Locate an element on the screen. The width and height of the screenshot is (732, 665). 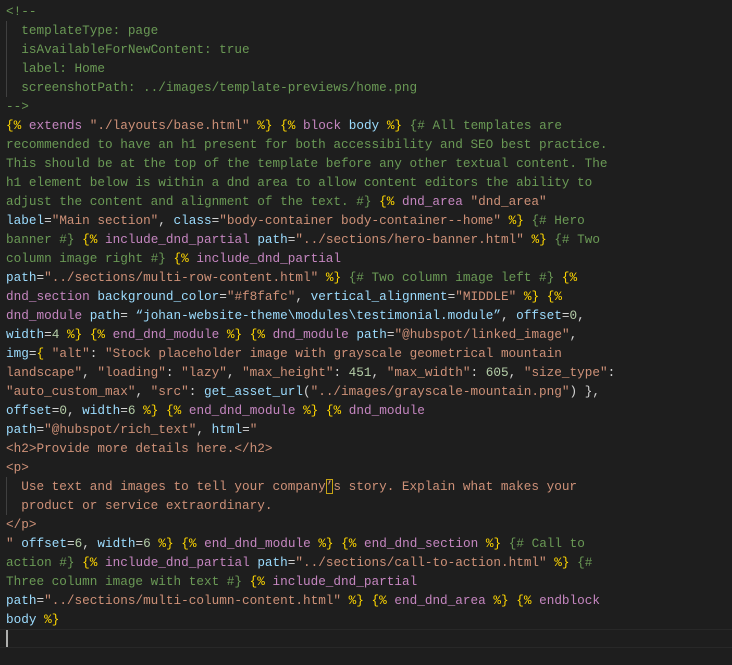
code-token: vertical_alignment is located at coordinates (379, 296).